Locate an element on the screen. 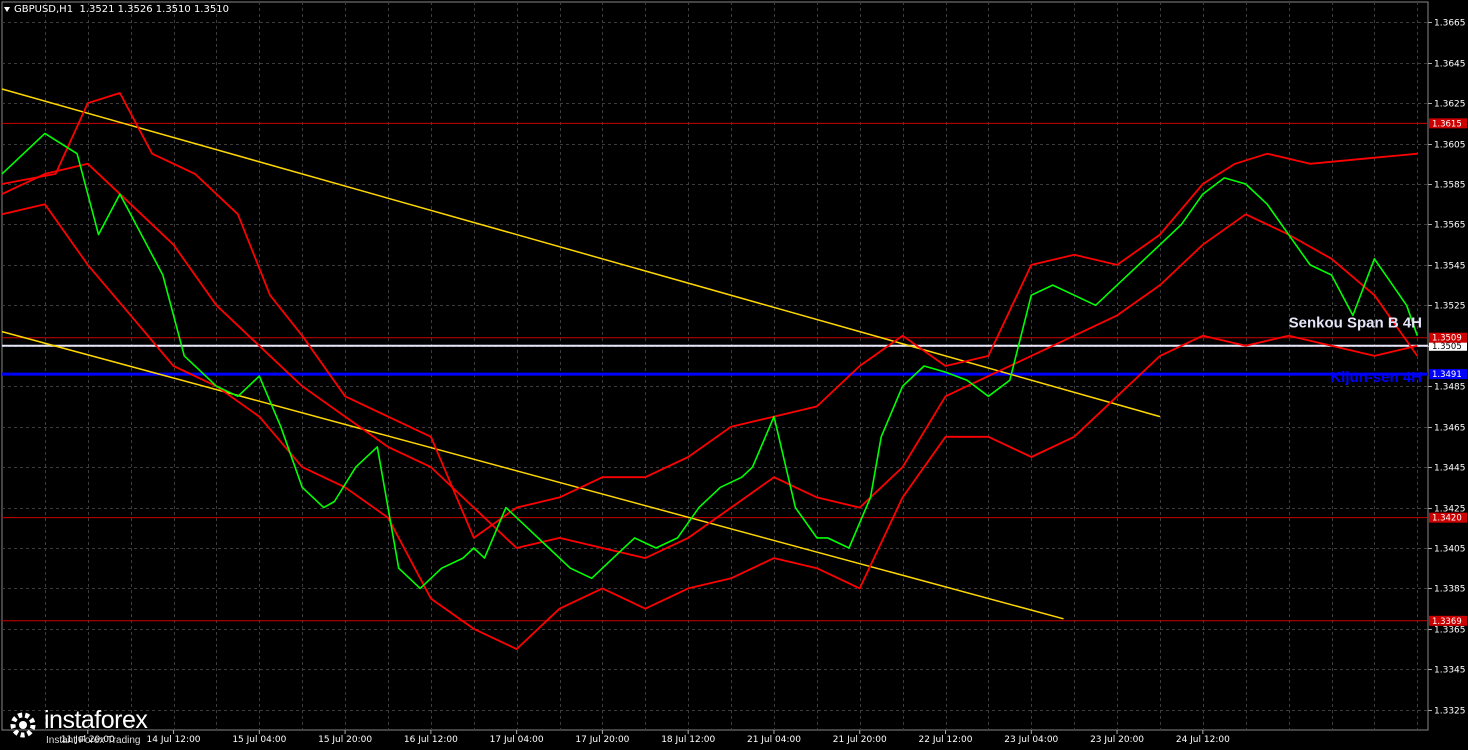  y-tick-label: 1.3645 is located at coordinates (1450, 65).